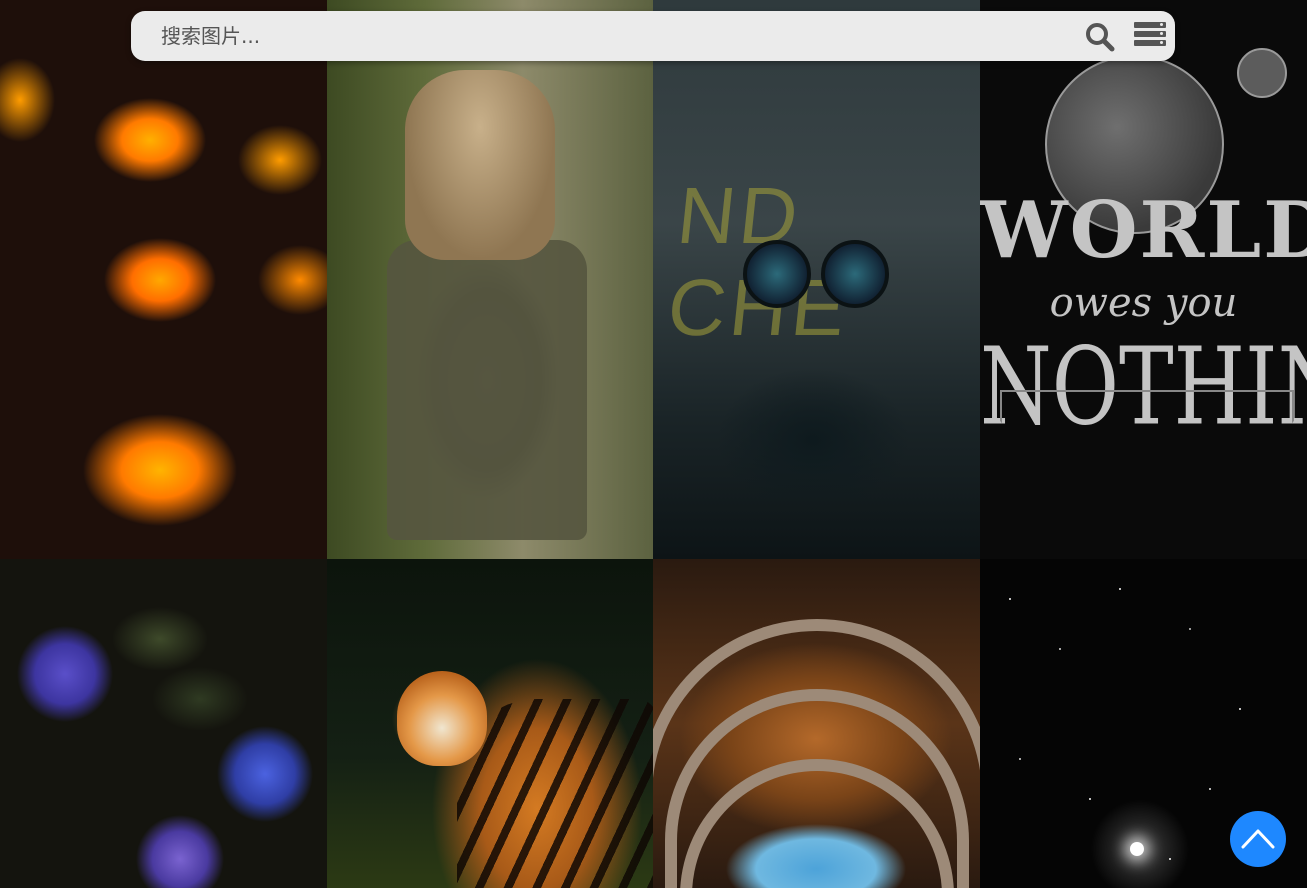  Describe the element at coordinates (1143, 303) in the screenshot. I see `poster-word-owes-you: owes you` at that location.